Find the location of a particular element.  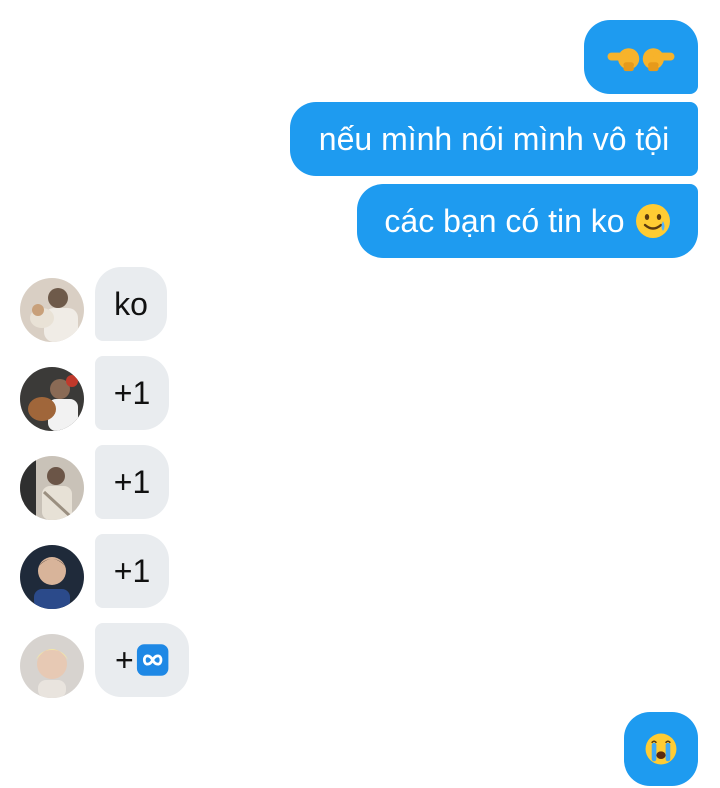

incoming-message: + is located at coordinates (142, 660).